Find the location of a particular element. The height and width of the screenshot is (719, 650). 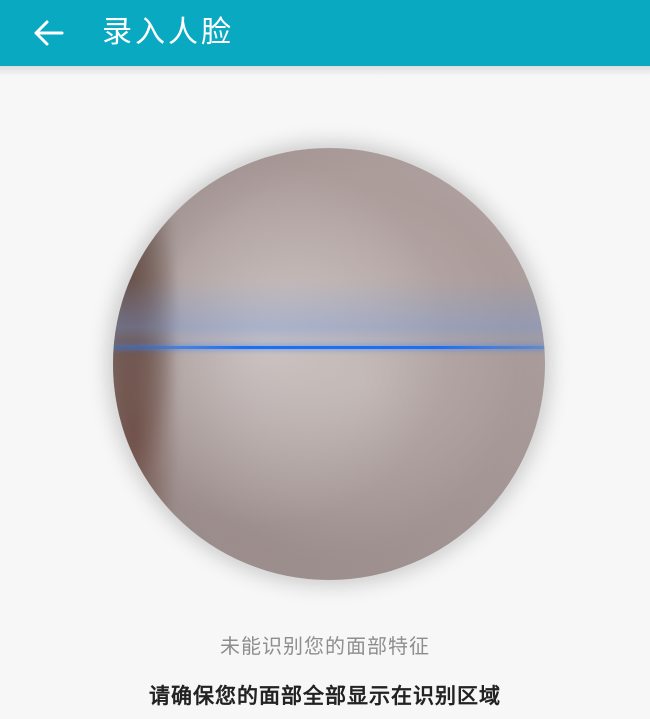

app-bar: 录入人脸 is located at coordinates (325, 38).